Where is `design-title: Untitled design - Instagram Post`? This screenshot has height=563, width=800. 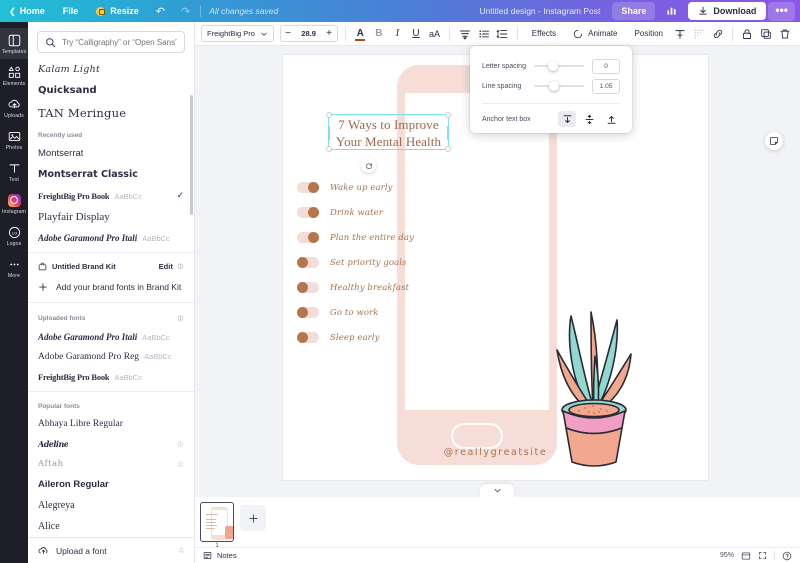
design-title: Untitled design - Instagram Post is located at coordinates (539, 11).